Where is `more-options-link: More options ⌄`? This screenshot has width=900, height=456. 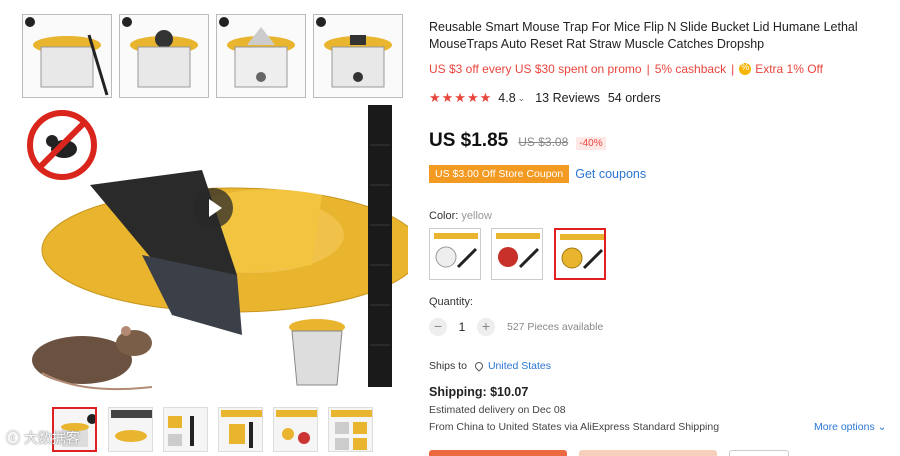 more-options-link: More options ⌄ is located at coordinates (850, 427).